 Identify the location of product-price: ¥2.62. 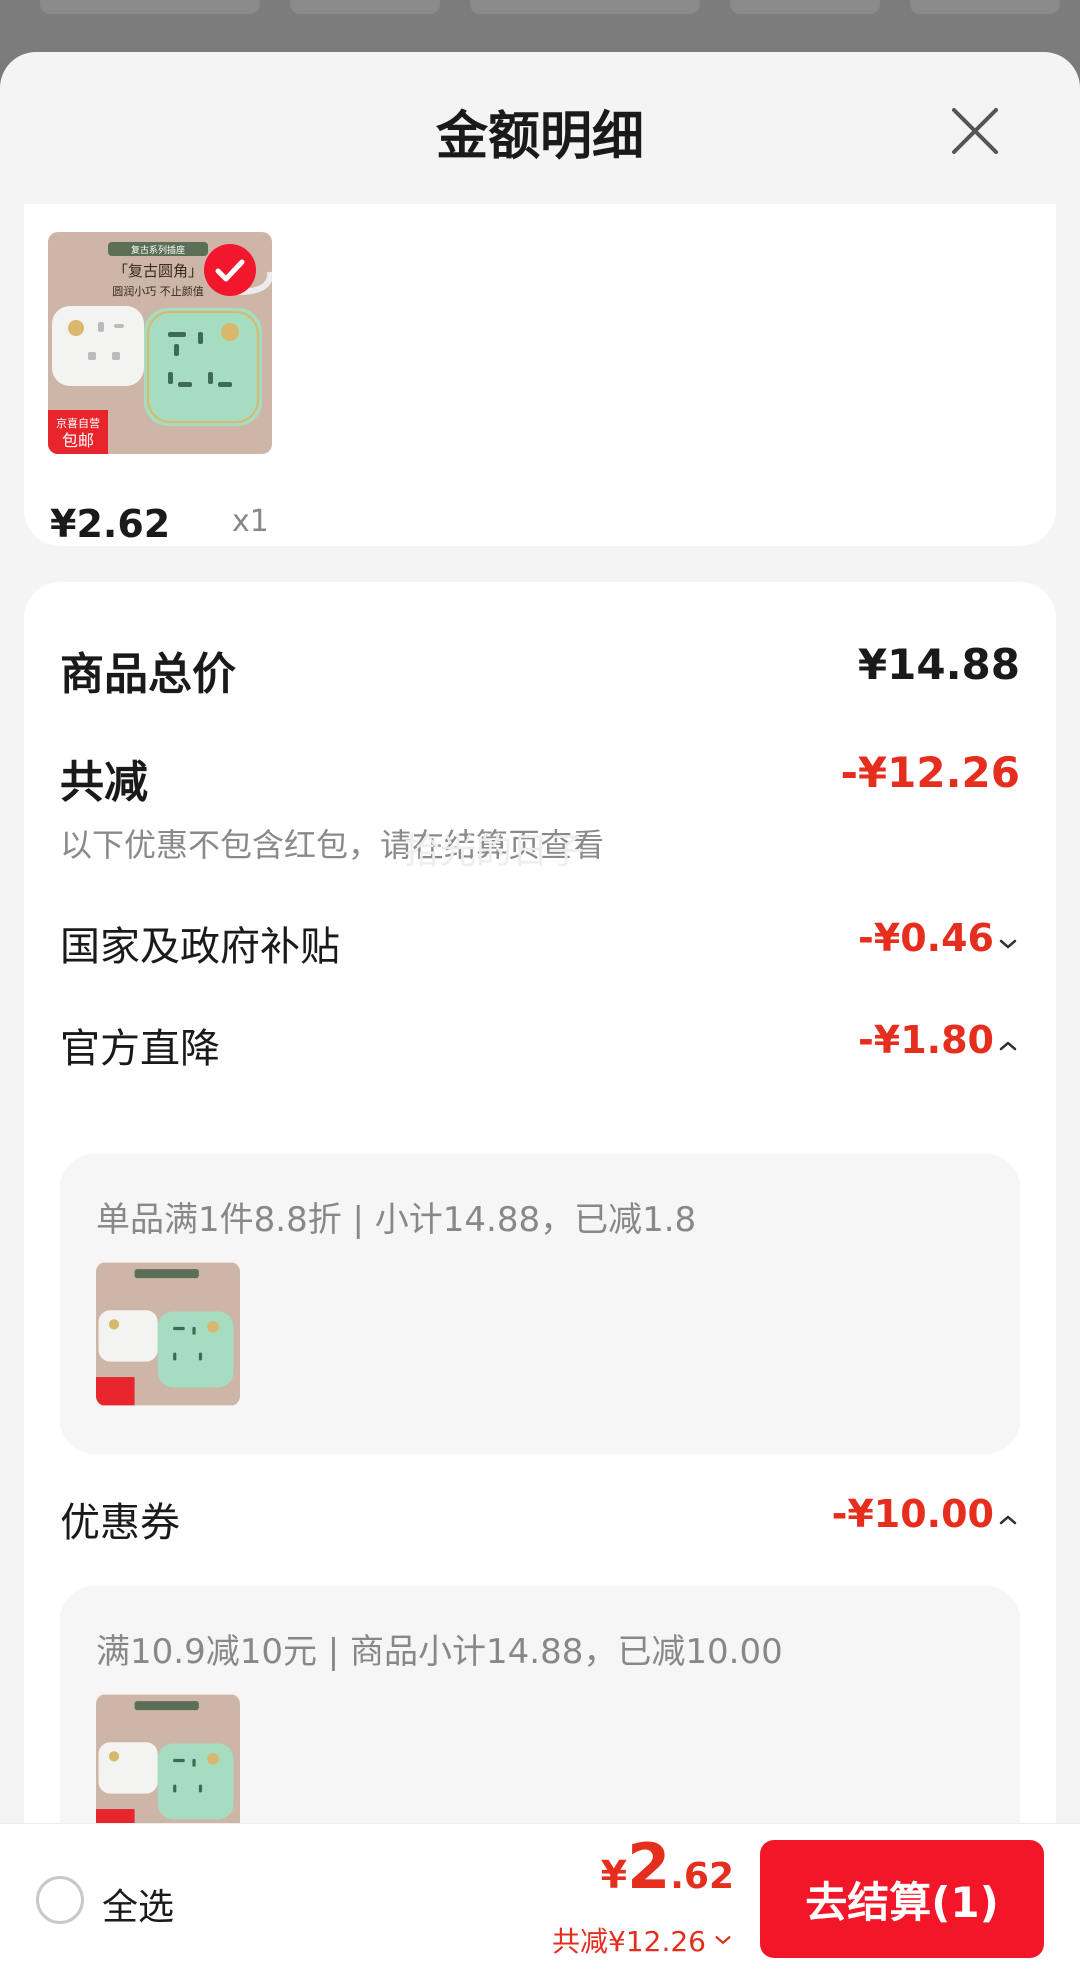
(110, 524).